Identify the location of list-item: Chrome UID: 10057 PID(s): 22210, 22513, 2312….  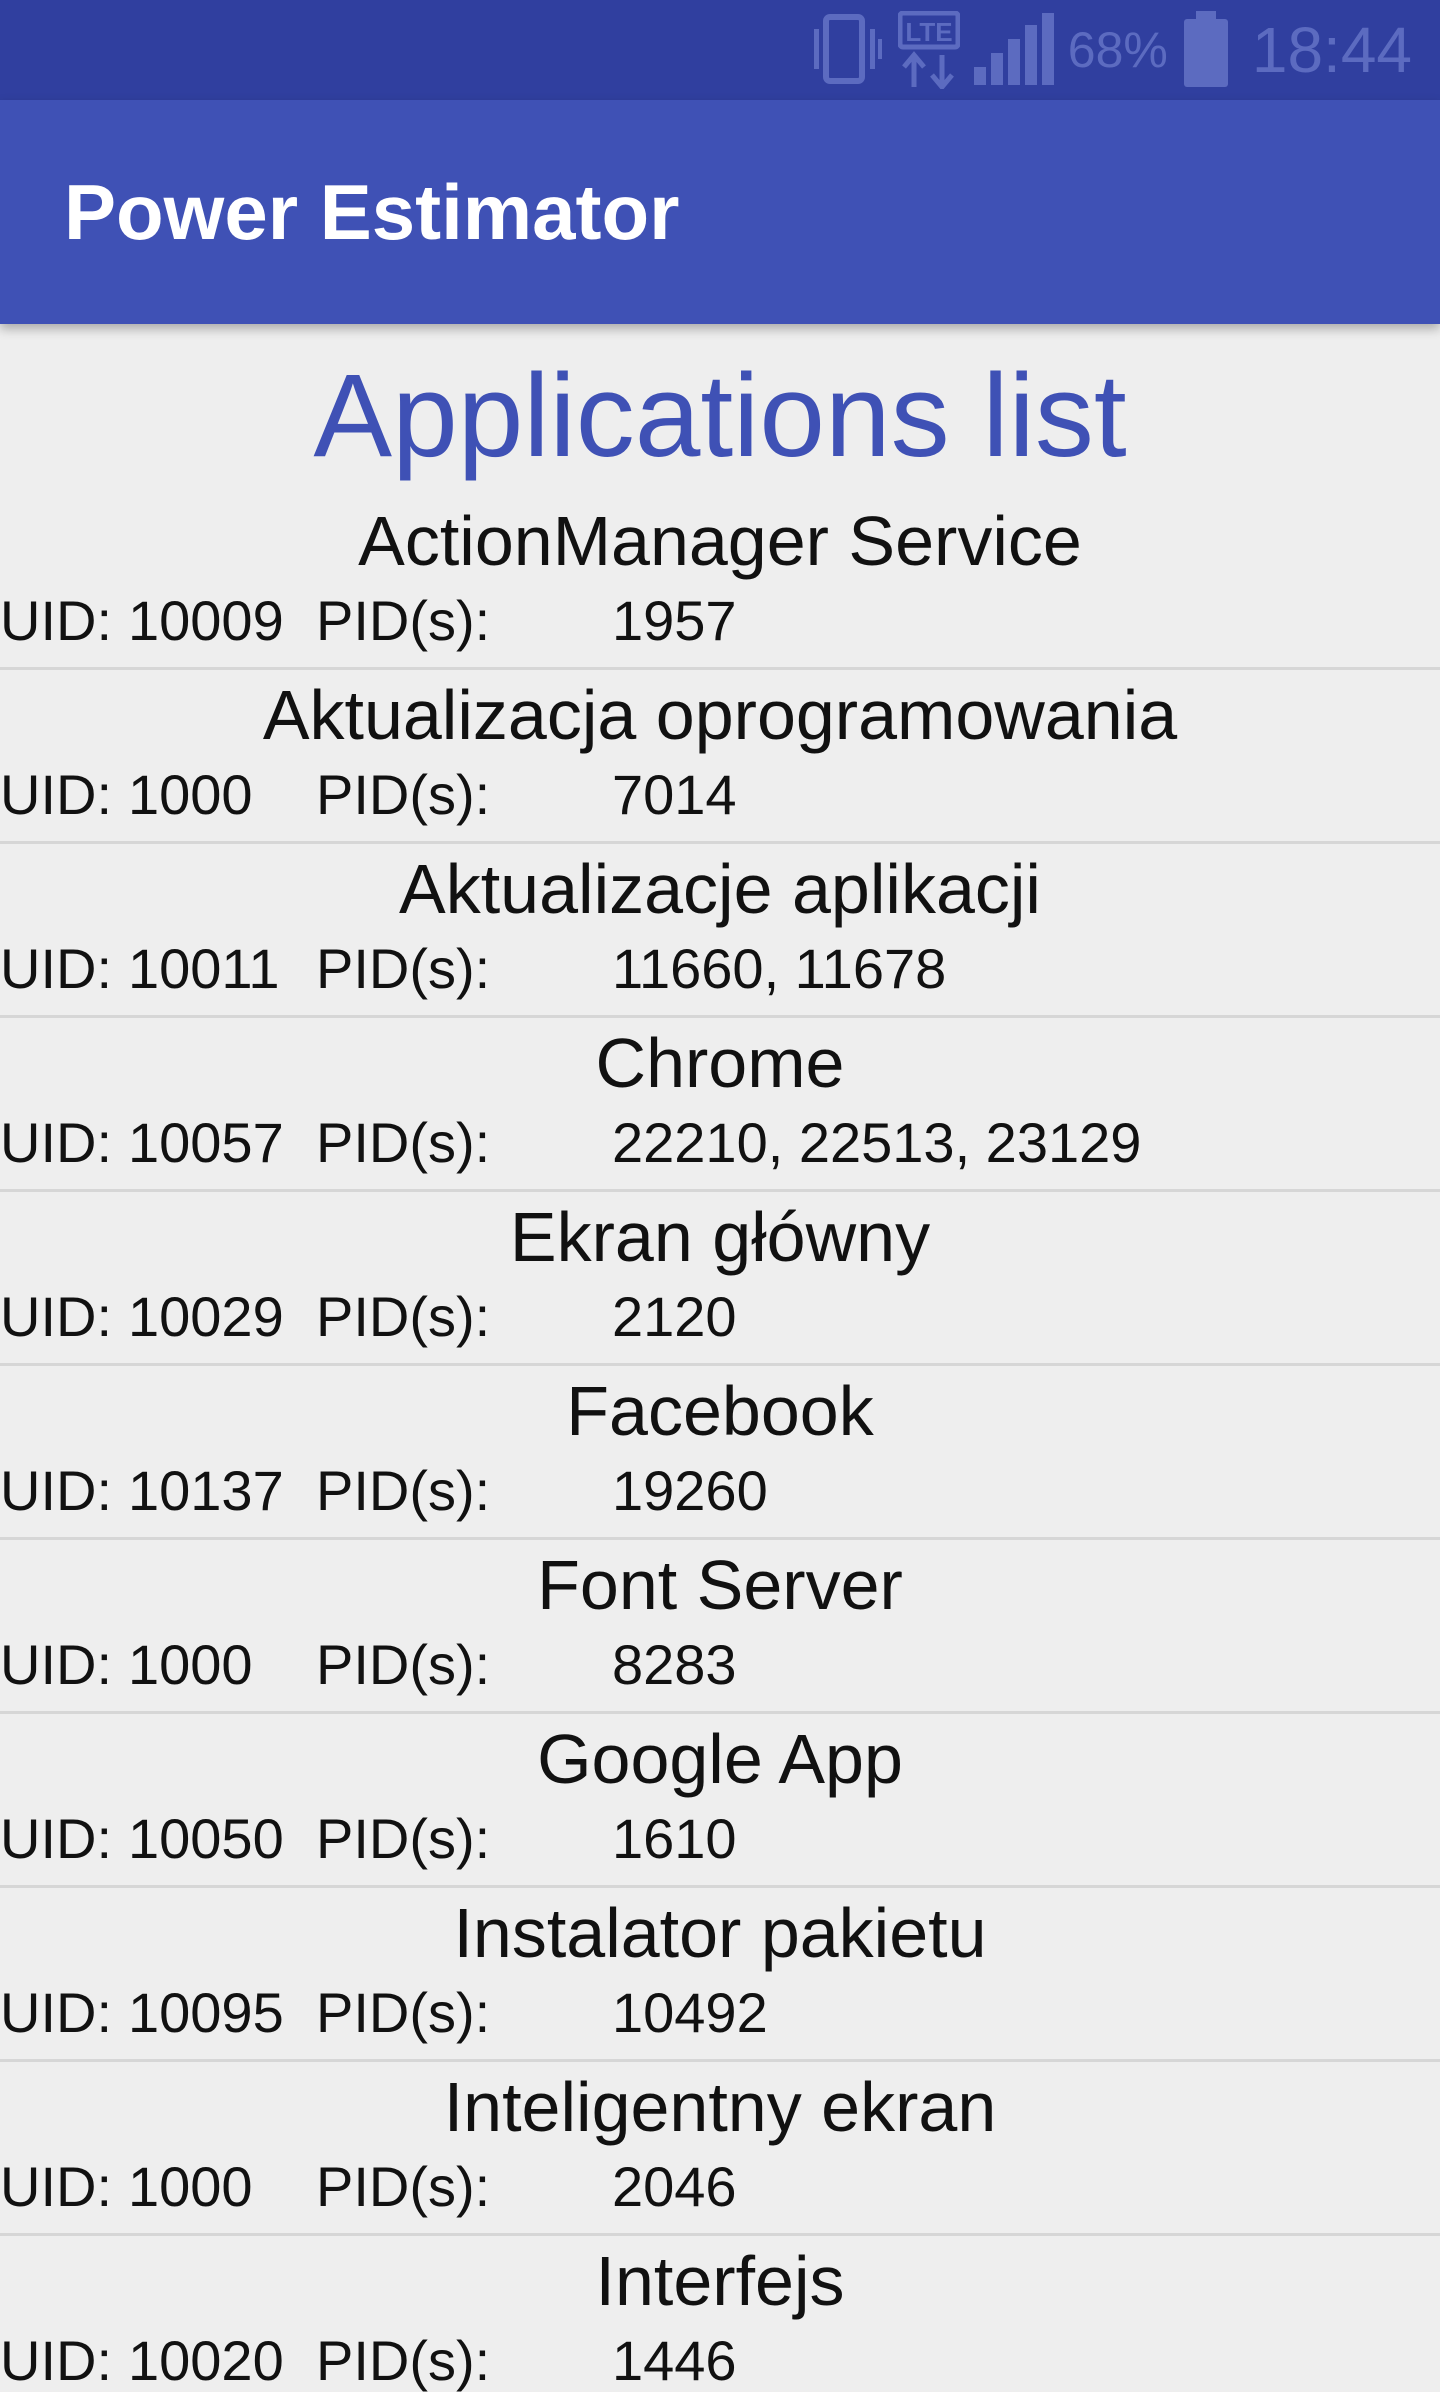
(720, 1105).